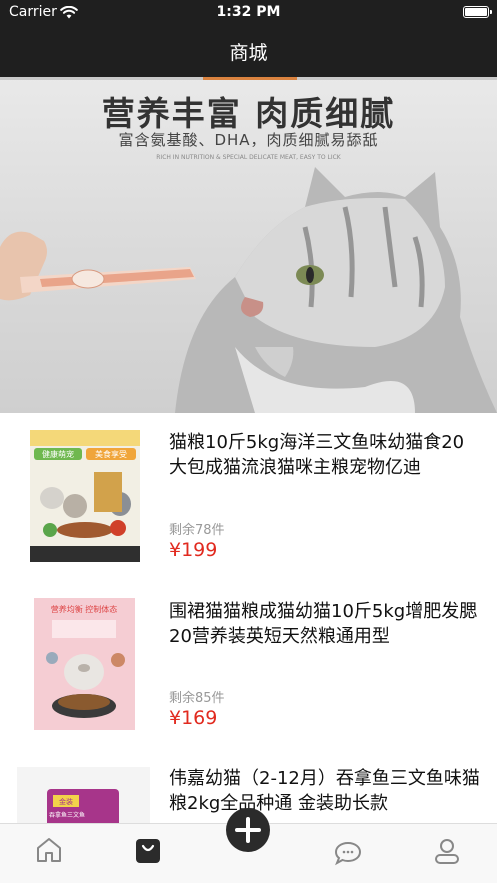 The image size is (497, 883). Describe the element at coordinates (248, 140) in the screenshot. I see `banner-subheadline: 富含氨基酸、DHA，肉质细腻易舔舐` at that location.